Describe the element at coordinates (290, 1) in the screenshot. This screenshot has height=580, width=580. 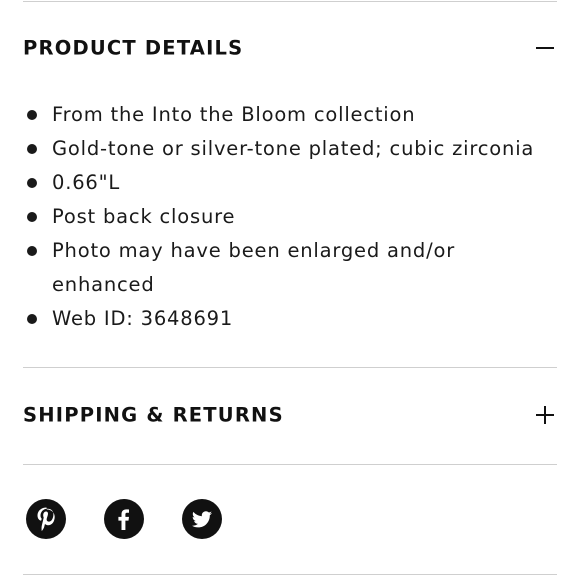
I see `top-divider` at that location.